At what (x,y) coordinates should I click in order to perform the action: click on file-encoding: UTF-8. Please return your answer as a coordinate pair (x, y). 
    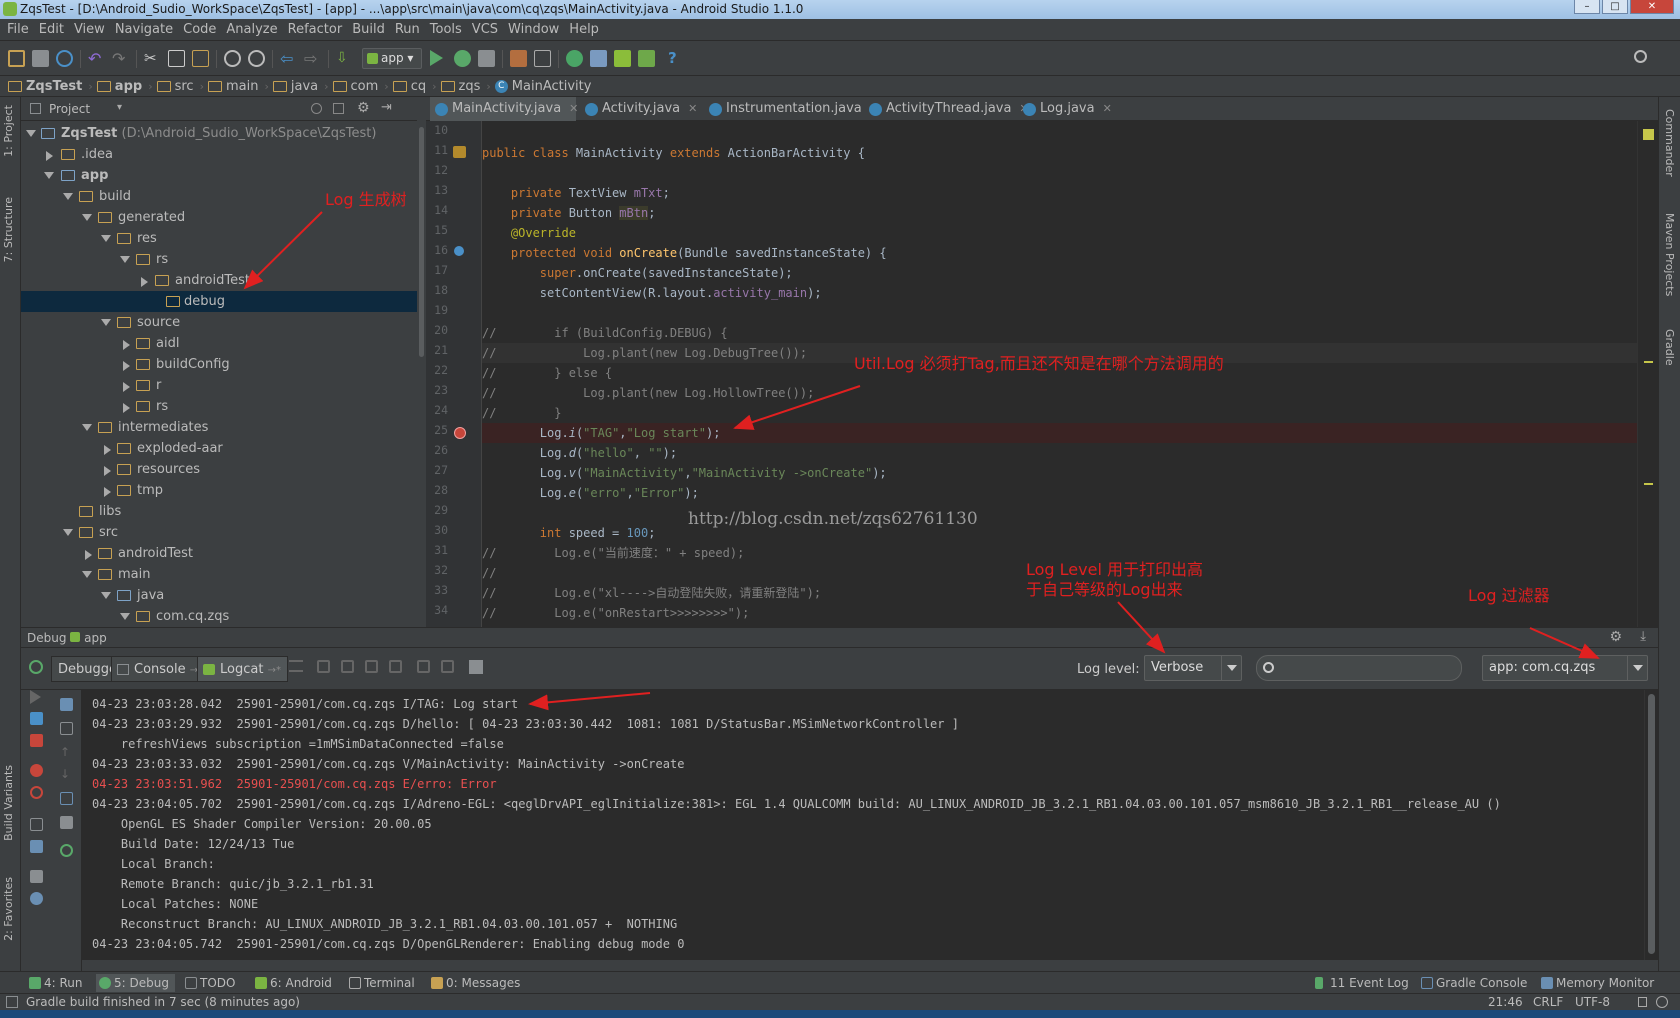
    Looking at the image, I should click on (1592, 1002).